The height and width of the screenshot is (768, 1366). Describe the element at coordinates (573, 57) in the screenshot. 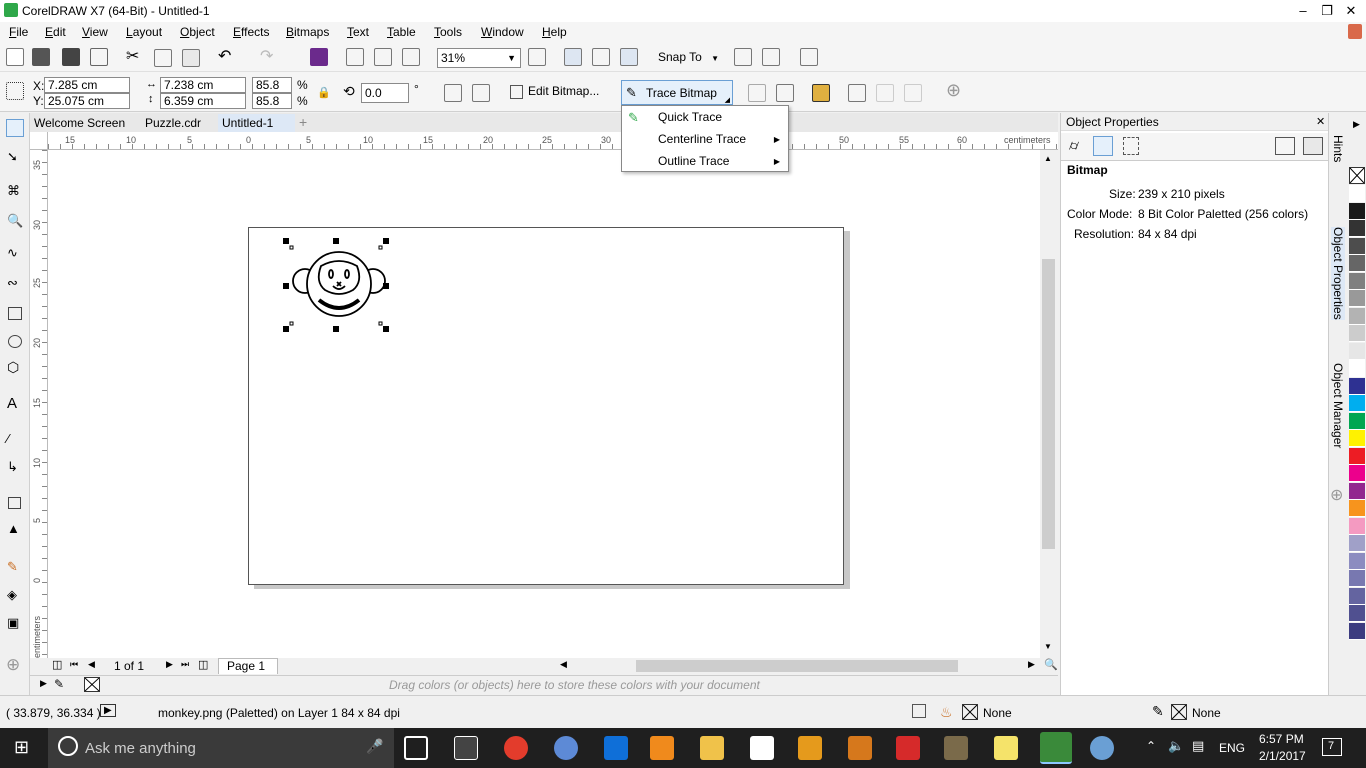

I see `show-rulers-icon` at that location.